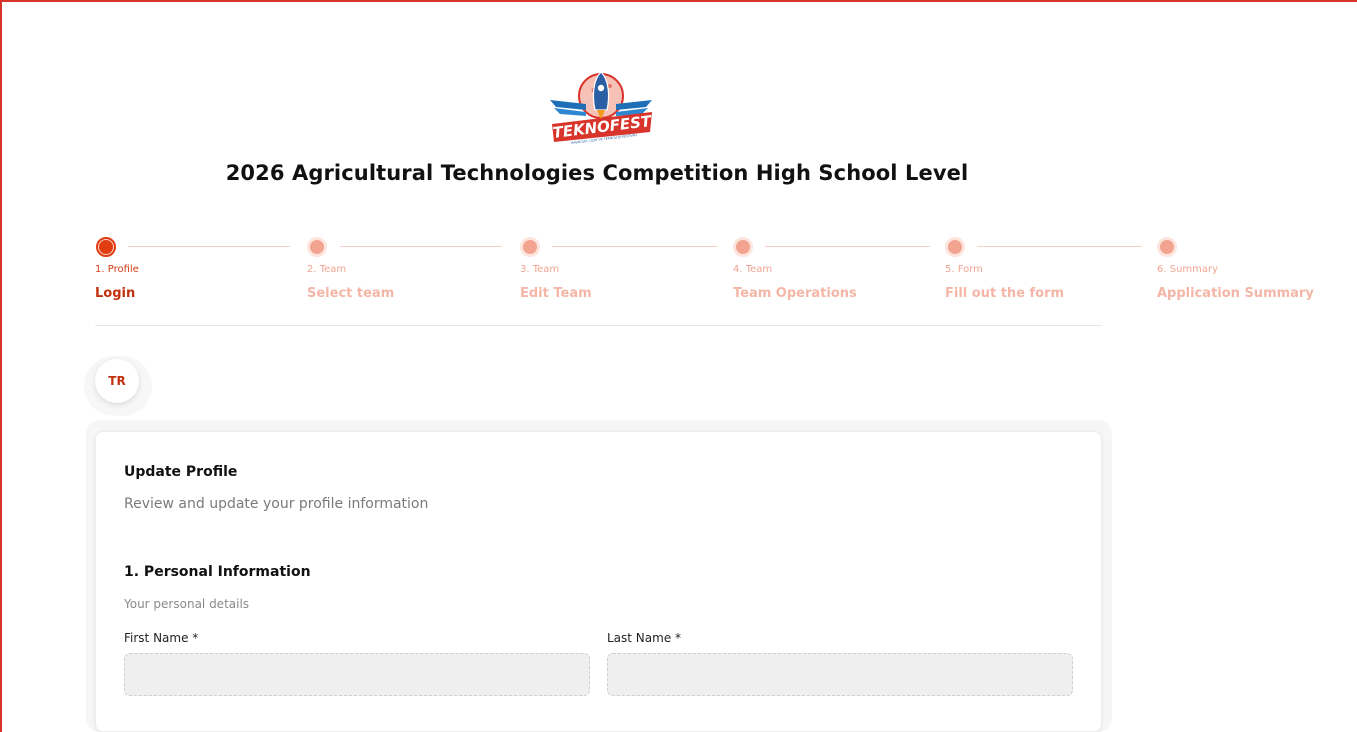  I want to click on step-5-indicator, so click(955, 247).